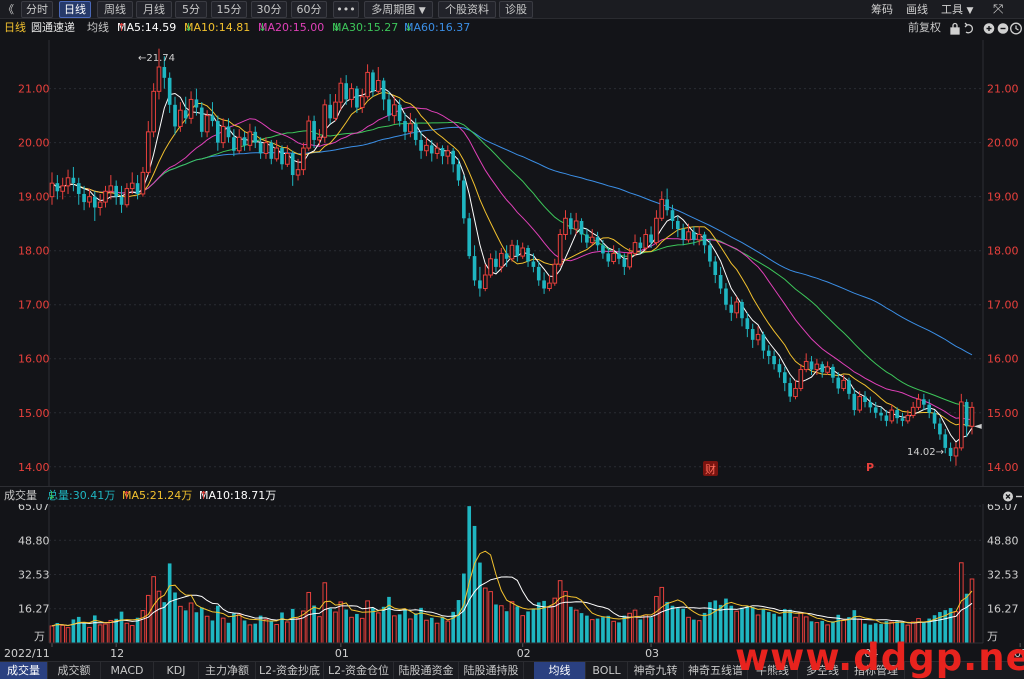  What do you see at coordinates (989, 28) in the screenshot?
I see `zoom-in-icon` at bounding box center [989, 28].